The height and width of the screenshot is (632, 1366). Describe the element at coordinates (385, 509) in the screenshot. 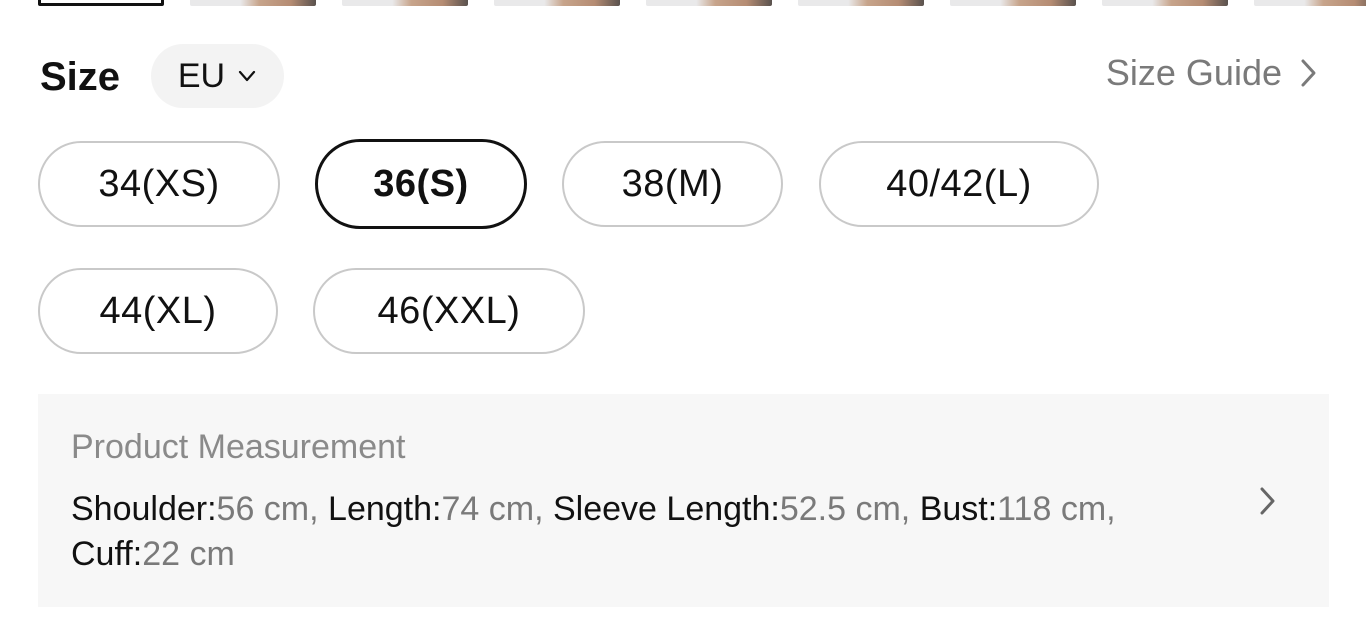

I see `measurement-label: Length:` at that location.